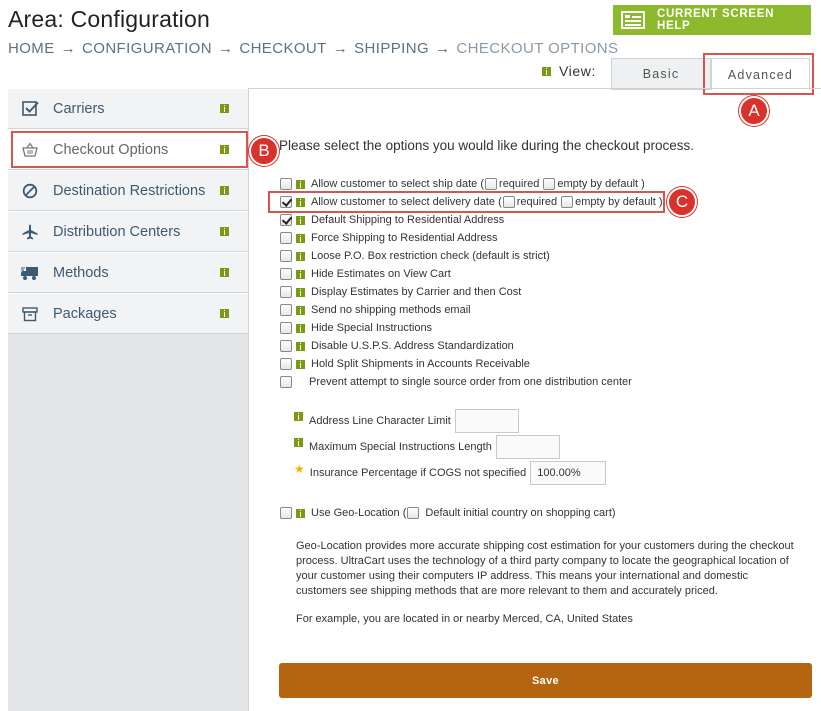 This screenshot has width=821, height=711. I want to click on option-label: Hide Special Instructions, so click(372, 328).